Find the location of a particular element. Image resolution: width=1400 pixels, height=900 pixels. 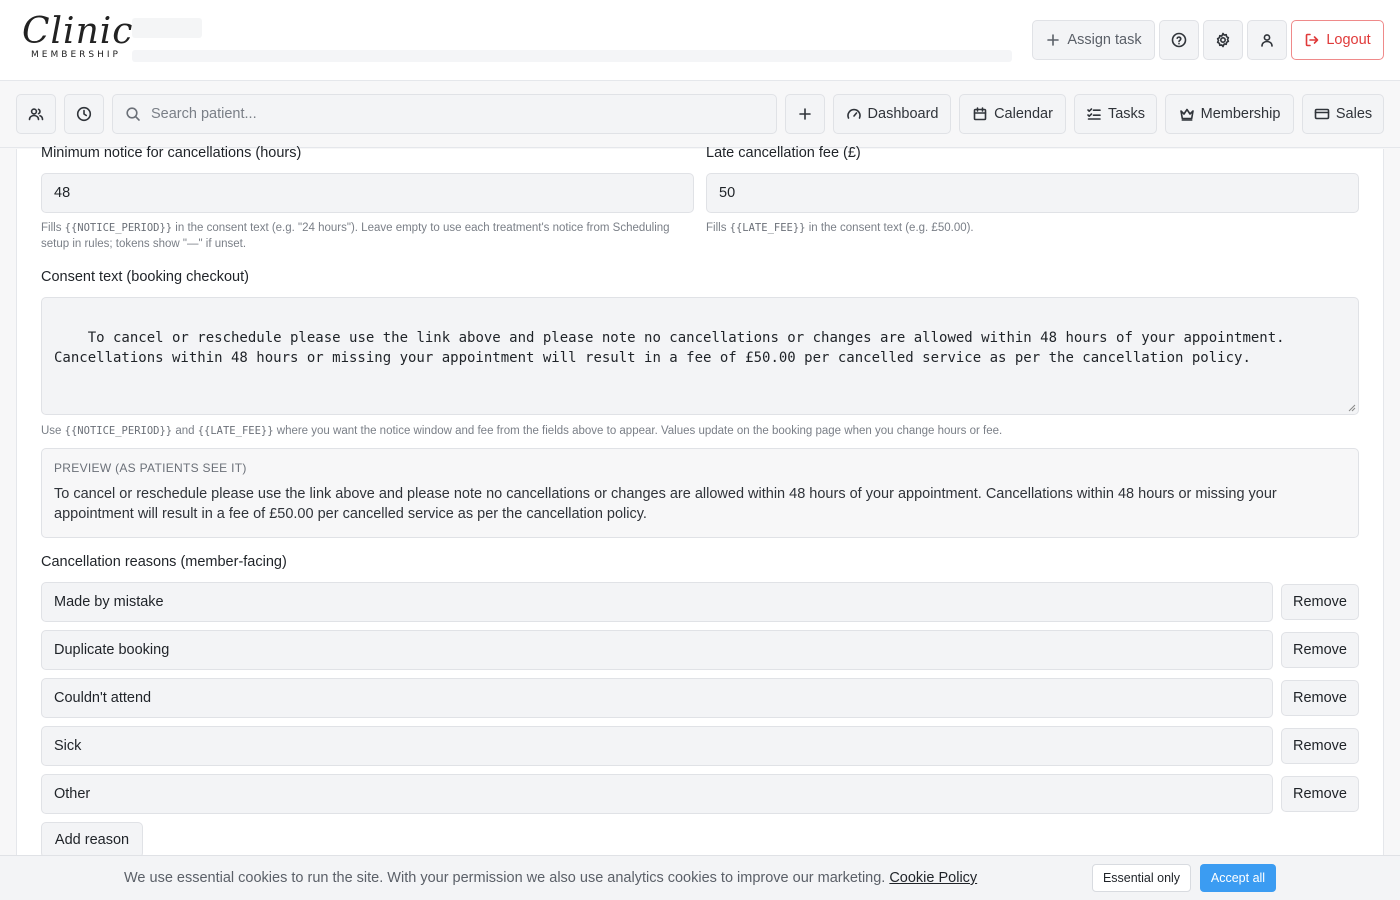

notice-hours-label: Minimum notice for cancellations (hours) is located at coordinates (171, 153).